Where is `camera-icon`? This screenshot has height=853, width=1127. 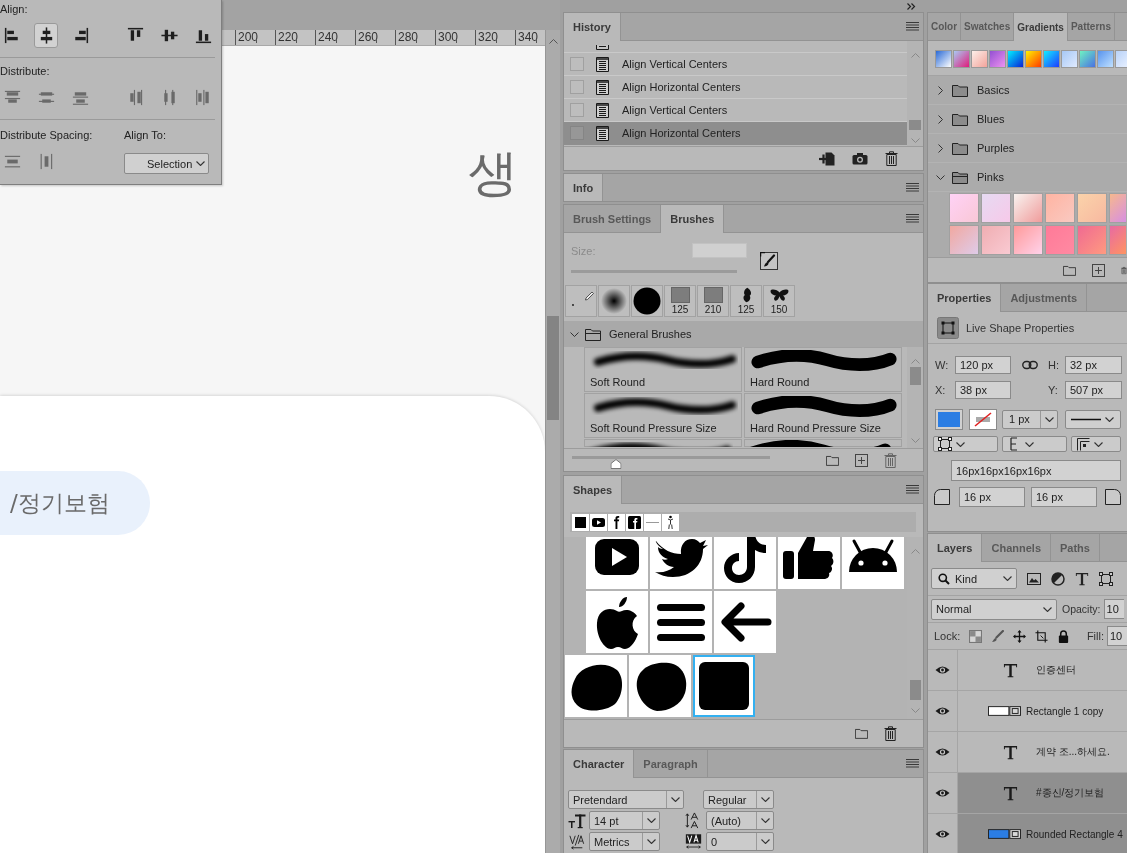 camera-icon is located at coordinates (860, 158).